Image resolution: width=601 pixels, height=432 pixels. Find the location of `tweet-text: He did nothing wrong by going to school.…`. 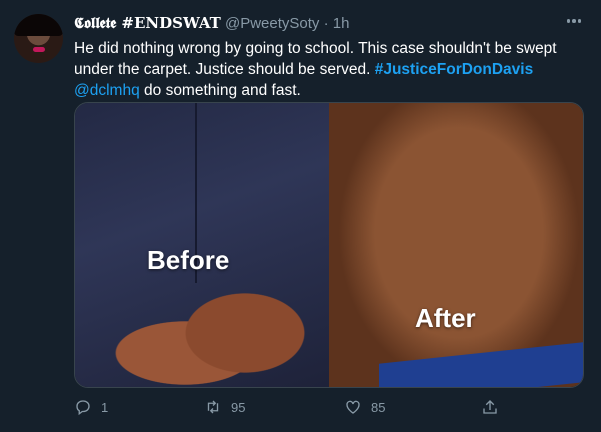

tweet-text: He did nothing wrong by going to school.… is located at coordinates (326, 69).